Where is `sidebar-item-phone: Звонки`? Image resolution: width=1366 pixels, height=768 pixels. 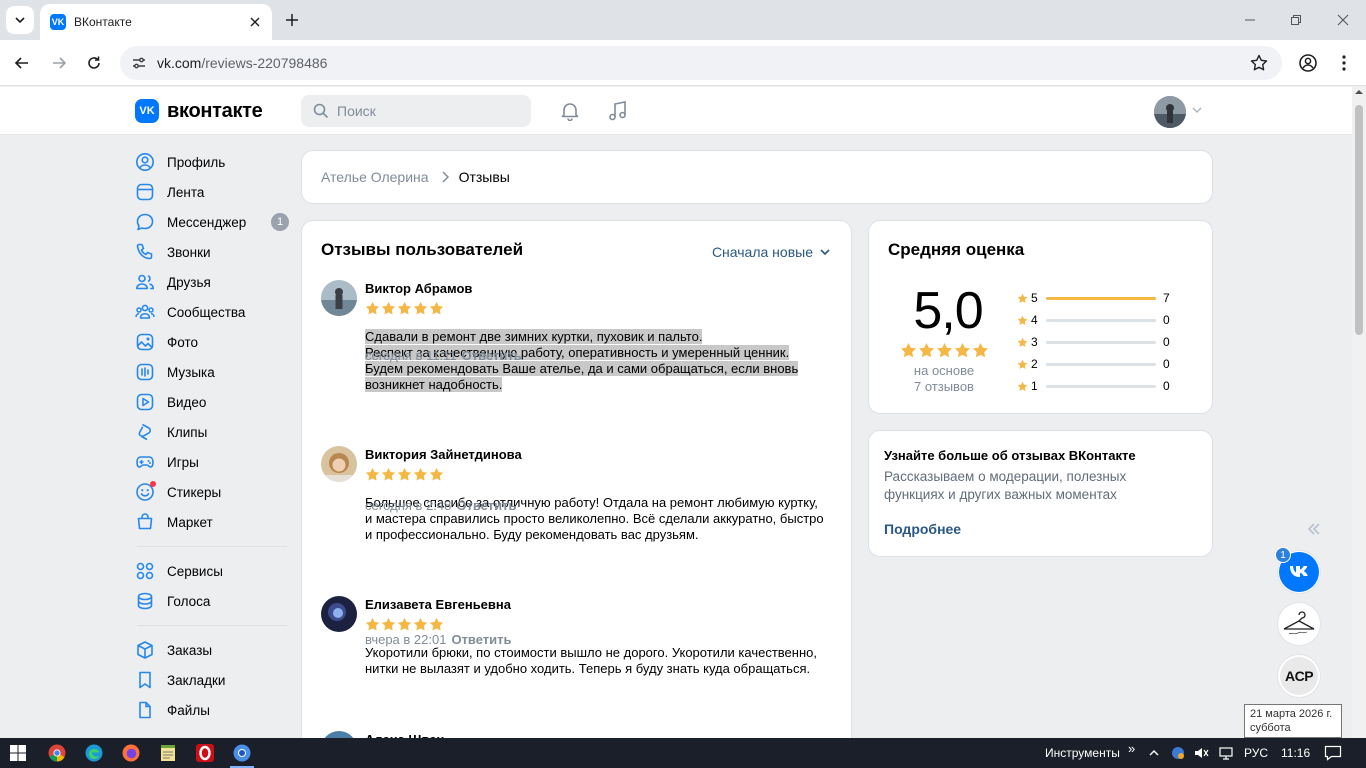
sidebar-item-phone: Звонки is located at coordinates (213, 252).